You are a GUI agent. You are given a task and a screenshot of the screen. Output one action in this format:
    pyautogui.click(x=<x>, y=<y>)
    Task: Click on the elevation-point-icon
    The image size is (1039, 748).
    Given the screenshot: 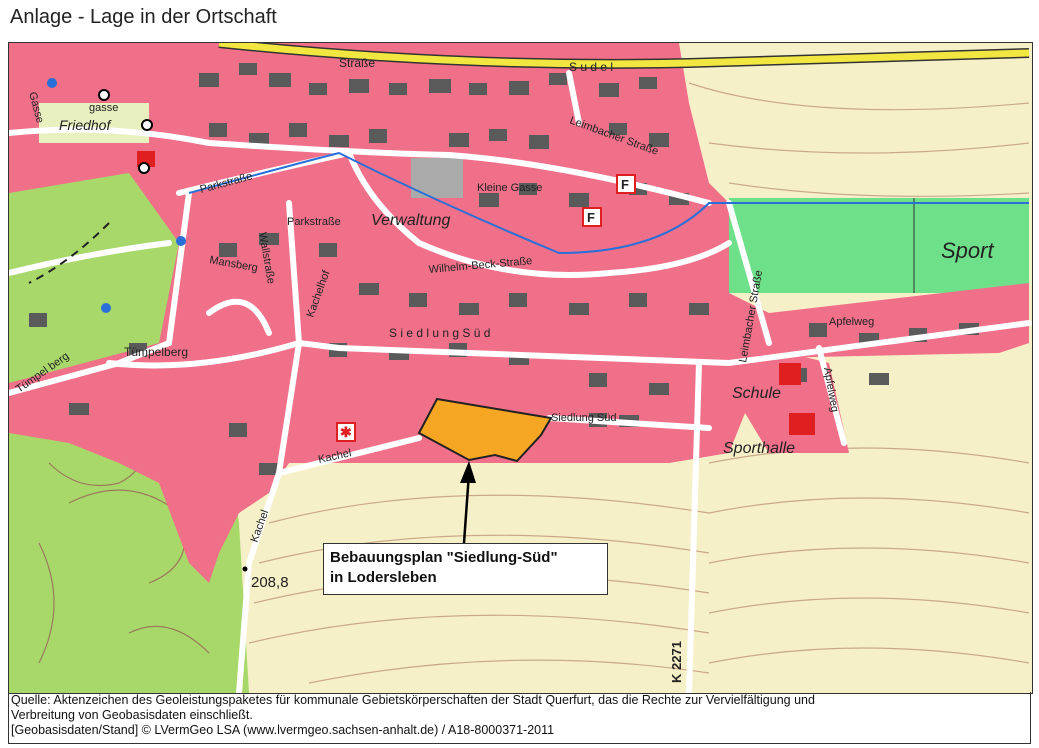 What is the action you would take?
    pyautogui.click(x=245, y=569)
    